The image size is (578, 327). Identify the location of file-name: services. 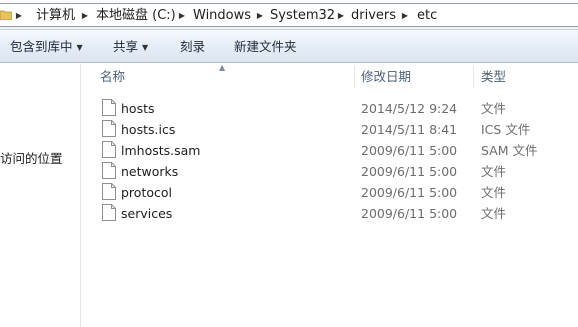
(147, 213).